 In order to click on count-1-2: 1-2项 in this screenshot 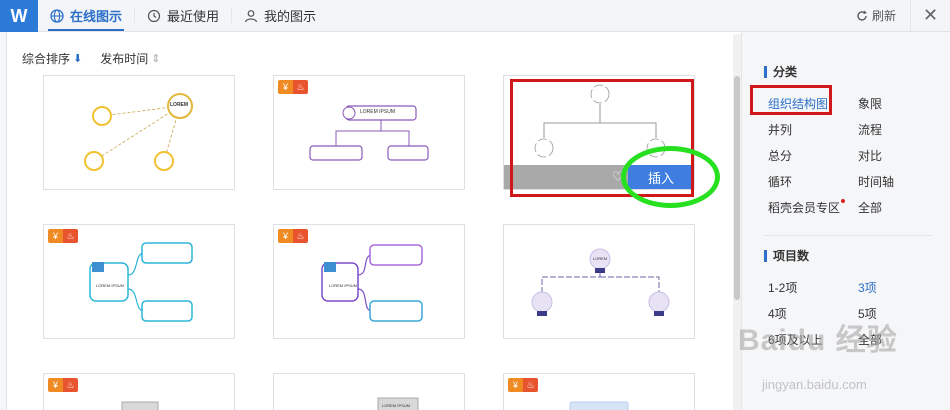, I will do `click(782, 287)`.